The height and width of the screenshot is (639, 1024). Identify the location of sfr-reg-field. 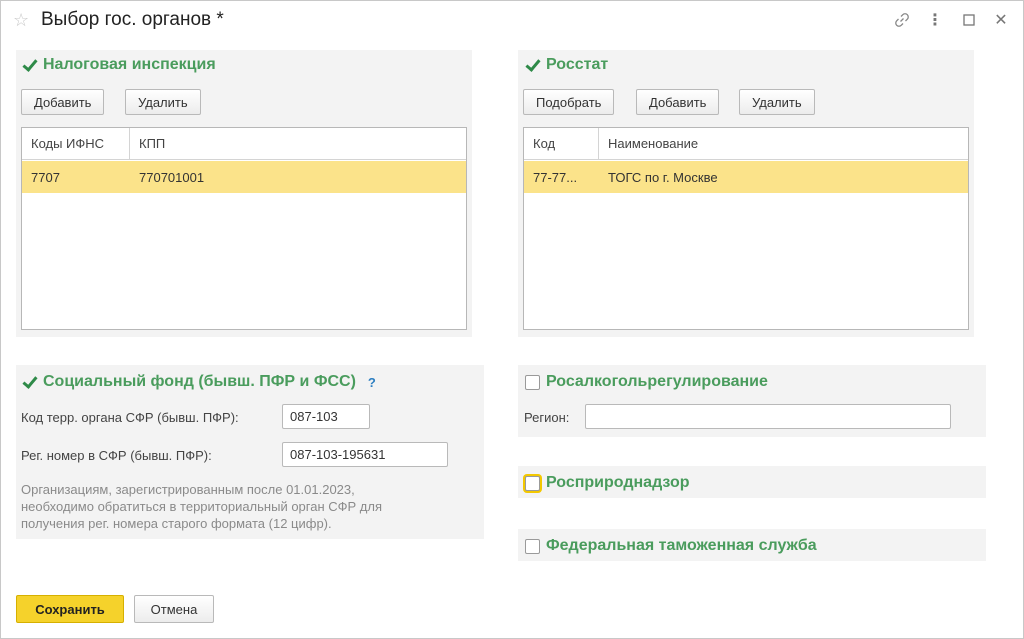
(365, 454).